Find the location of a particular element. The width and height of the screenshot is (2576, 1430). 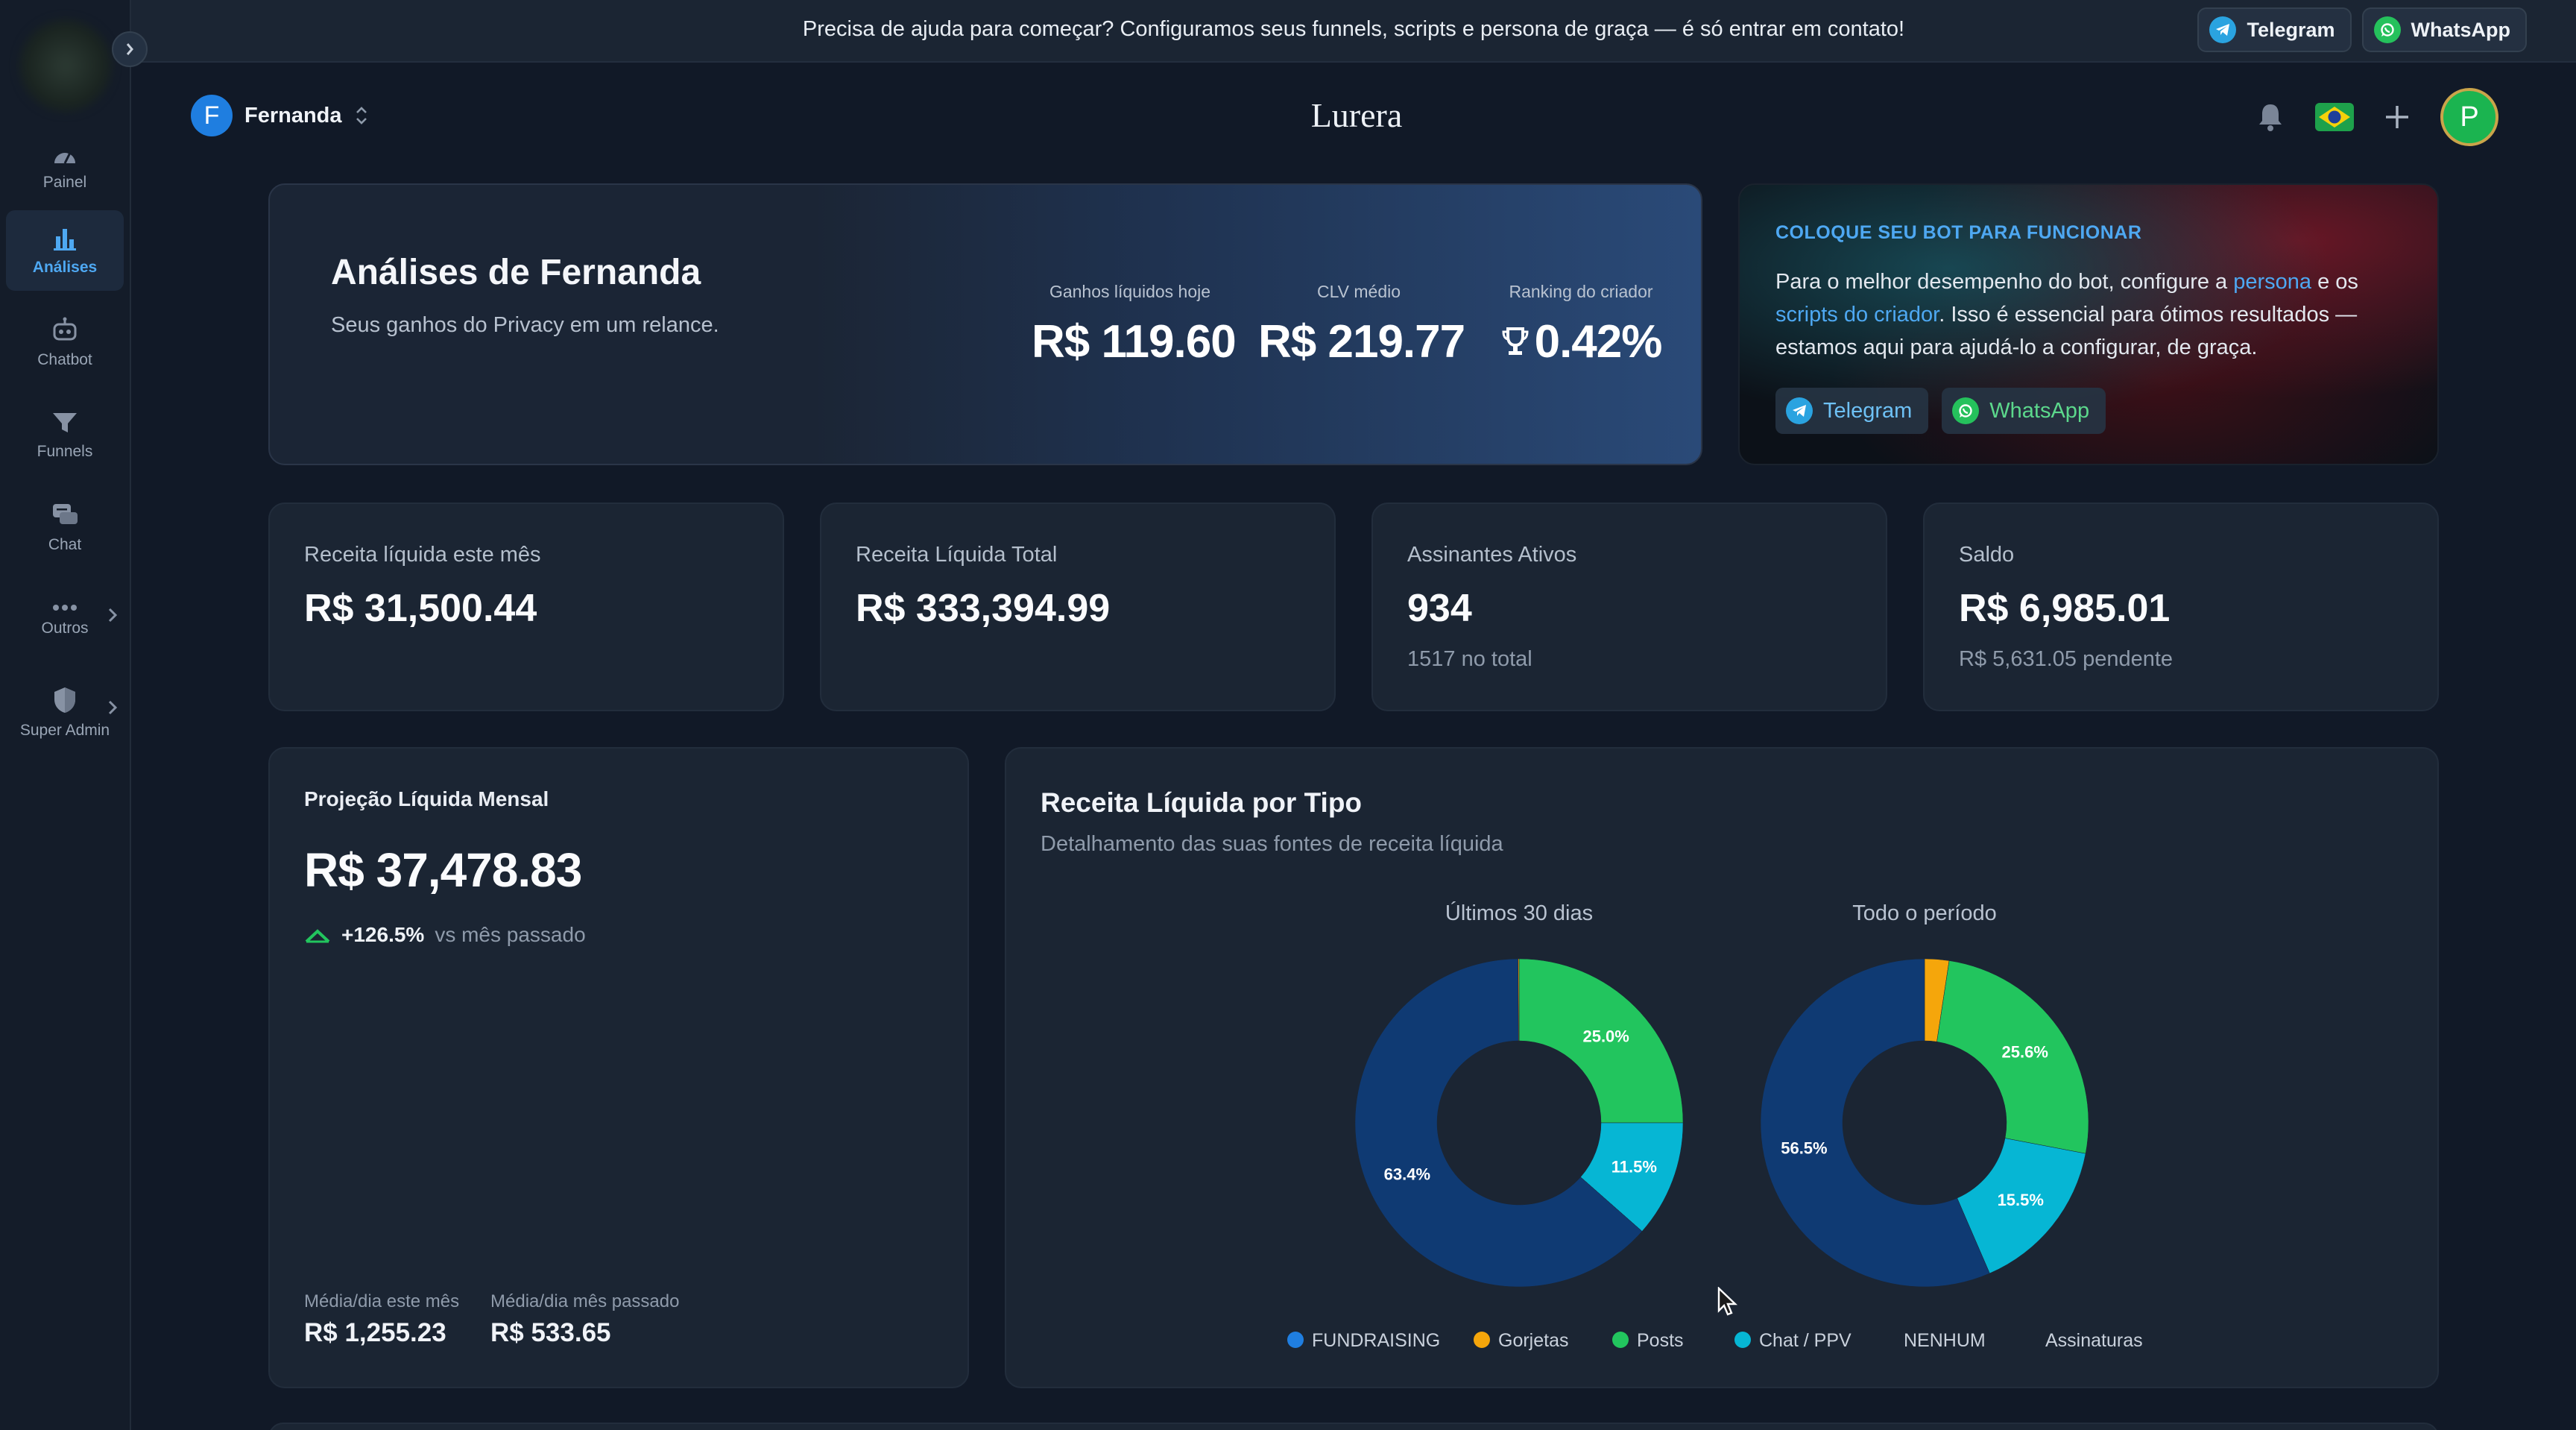

persona-link: persona is located at coordinates (2272, 282).